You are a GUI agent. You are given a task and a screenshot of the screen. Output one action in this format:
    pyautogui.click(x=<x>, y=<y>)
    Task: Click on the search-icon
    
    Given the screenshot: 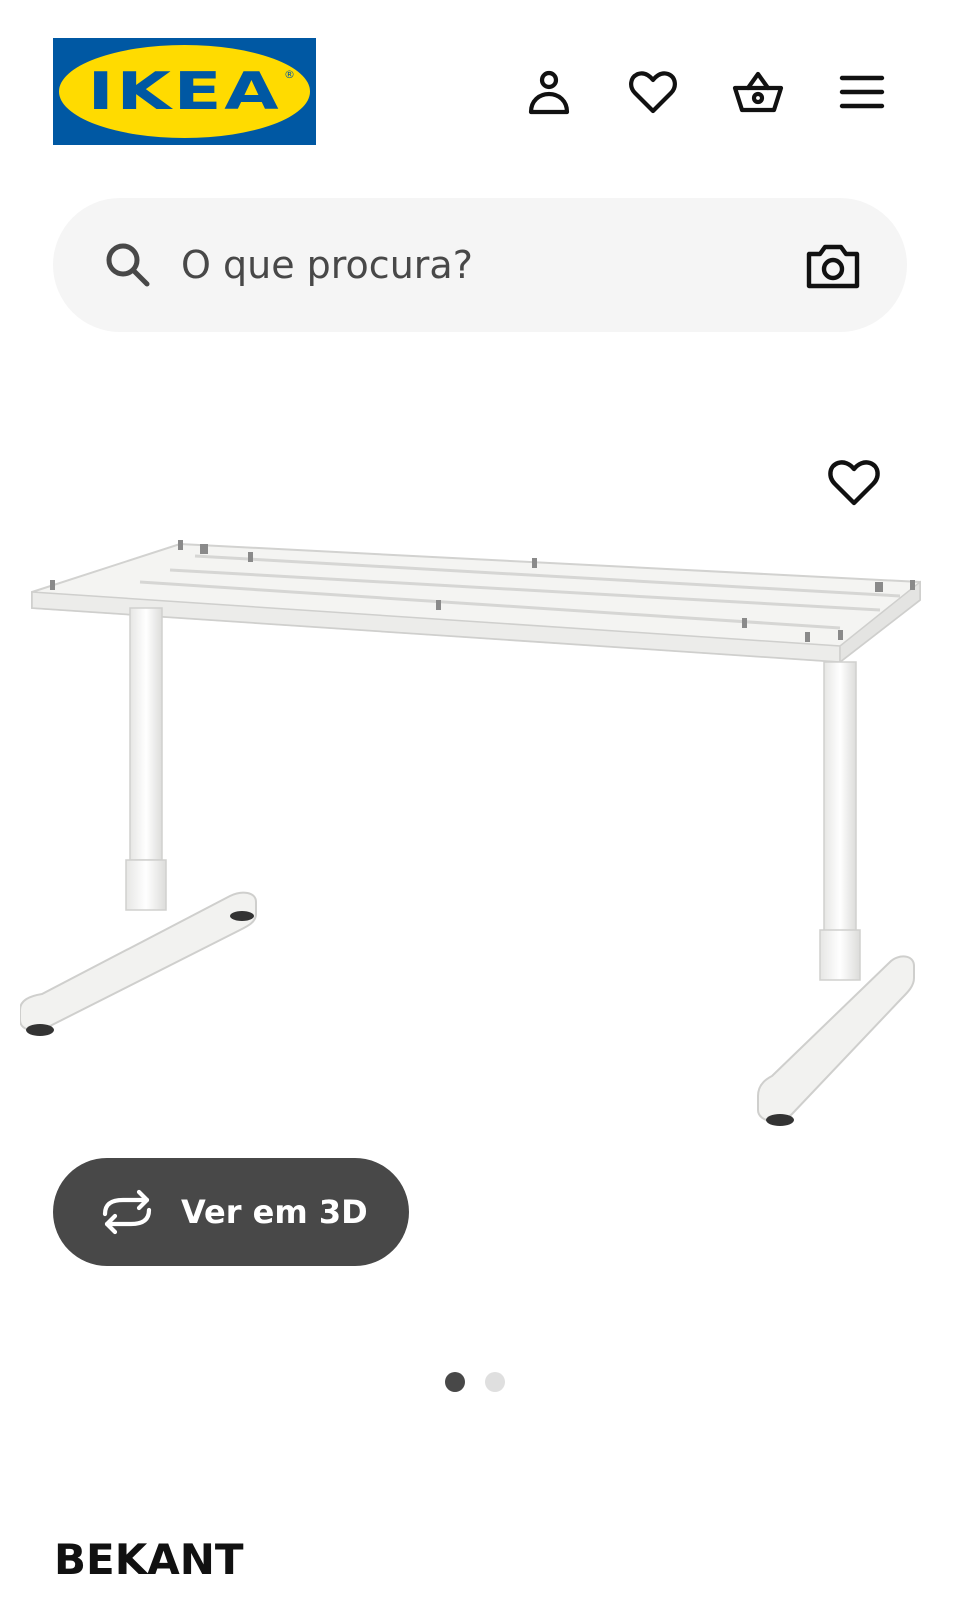 What is the action you would take?
    pyautogui.click(x=128, y=265)
    